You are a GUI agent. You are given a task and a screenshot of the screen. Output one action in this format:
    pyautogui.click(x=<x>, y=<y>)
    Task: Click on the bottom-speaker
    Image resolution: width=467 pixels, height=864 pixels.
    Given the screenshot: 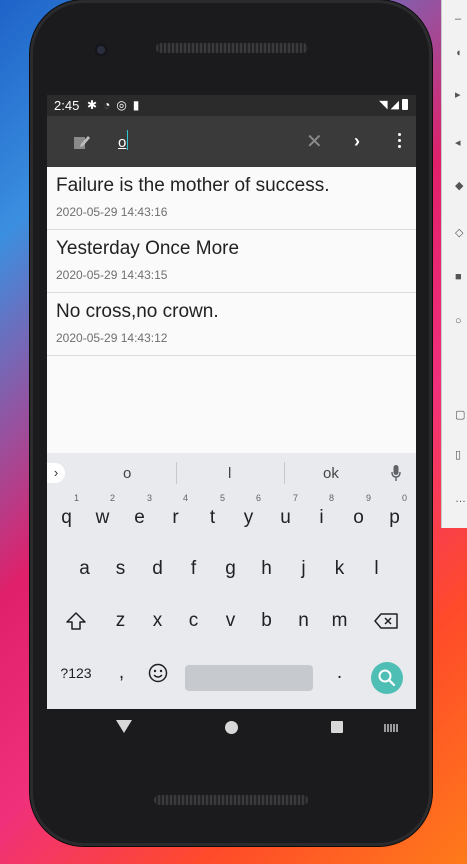 What is the action you would take?
    pyautogui.click(x=231, y=800)
    